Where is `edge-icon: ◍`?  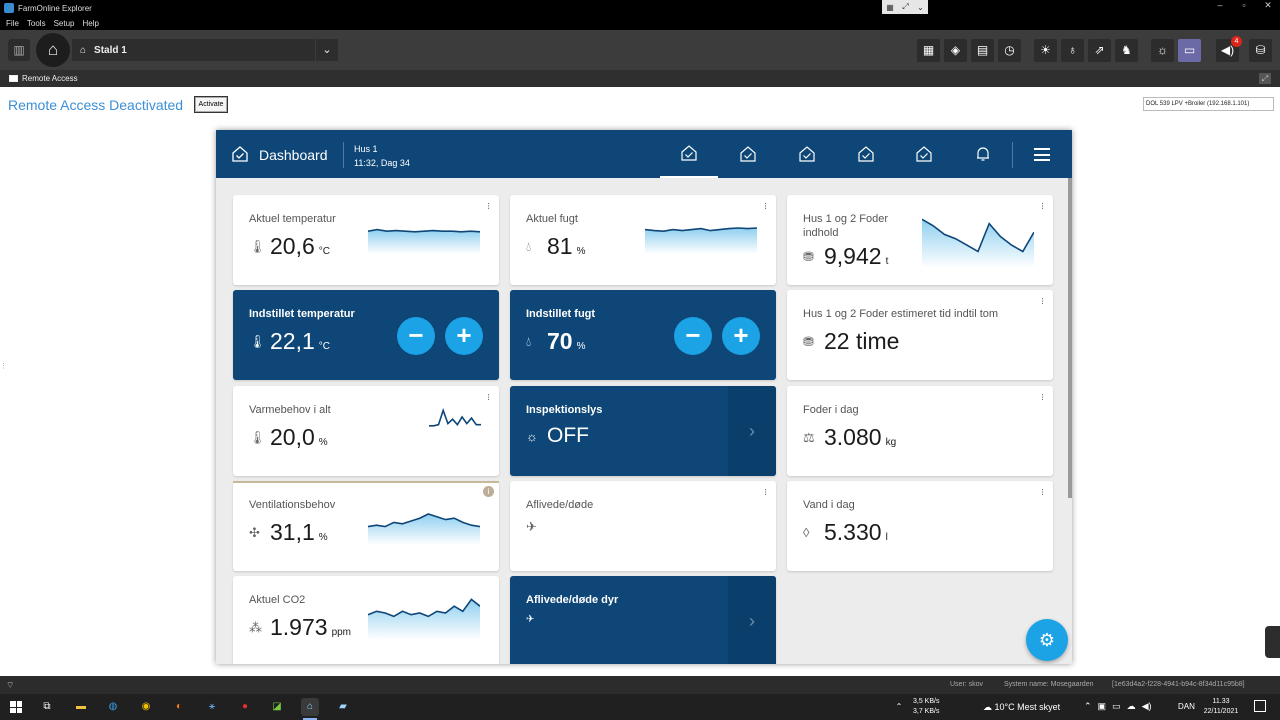
edge-icon: ◍ is located at coordinates (113, 707).